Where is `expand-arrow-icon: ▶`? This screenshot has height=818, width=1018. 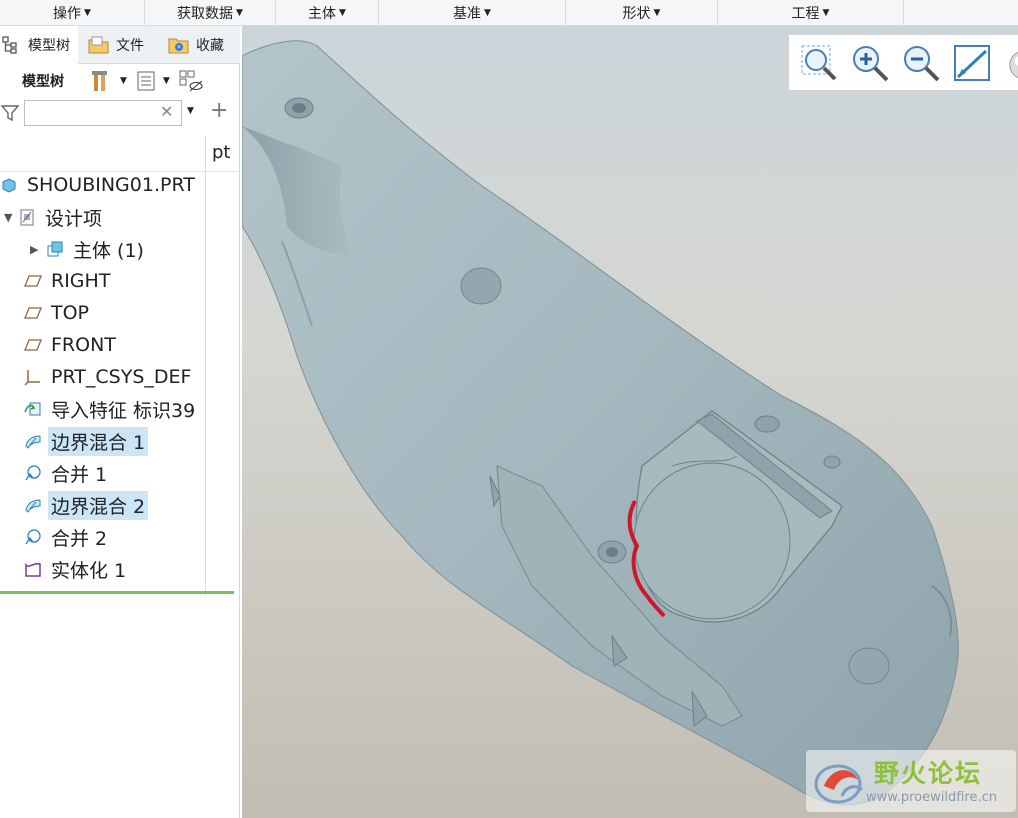
expand-arrow-icon: ▶ is located at coordinates (38, 249).